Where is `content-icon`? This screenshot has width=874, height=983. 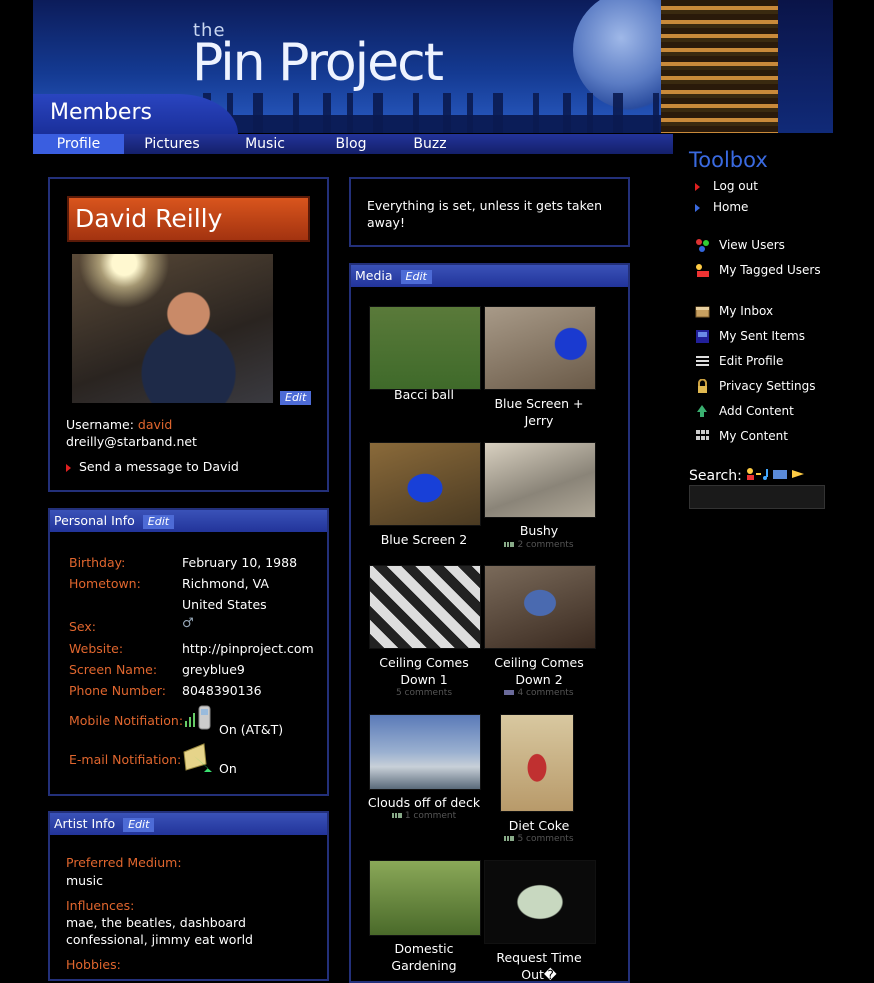
content-icon is located at coordinates (702, 436).